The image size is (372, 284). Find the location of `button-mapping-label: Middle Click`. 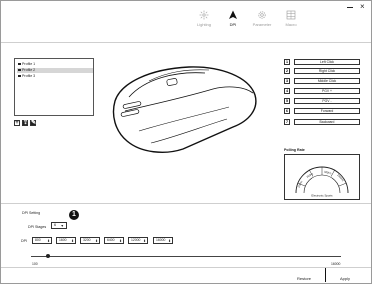

button-mapping-label: Middle Click is located at coordinates (327, 81).